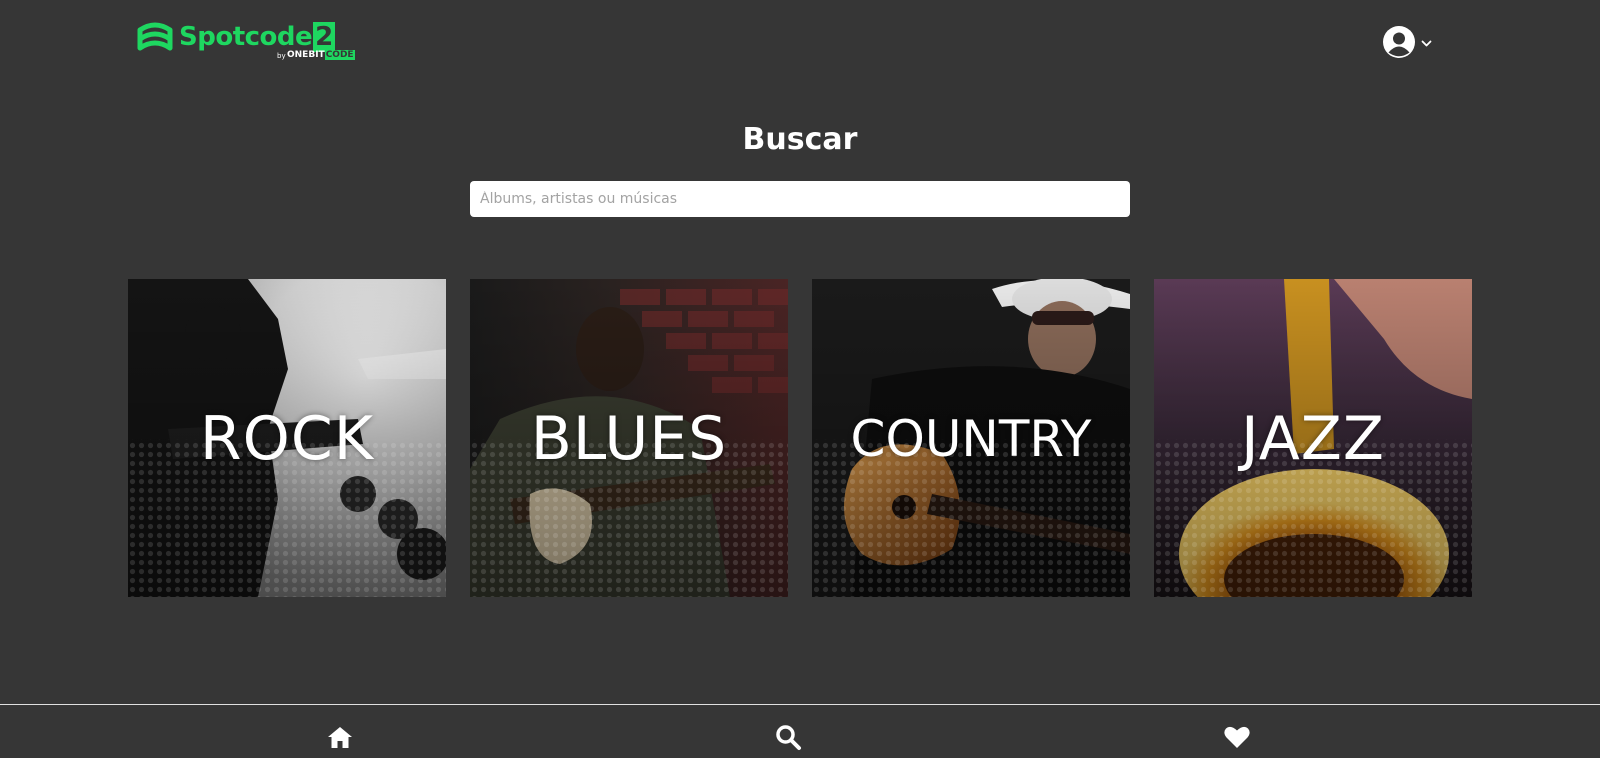  I want to click on logo-brand: ONEBITCODE, so click(321, 55).